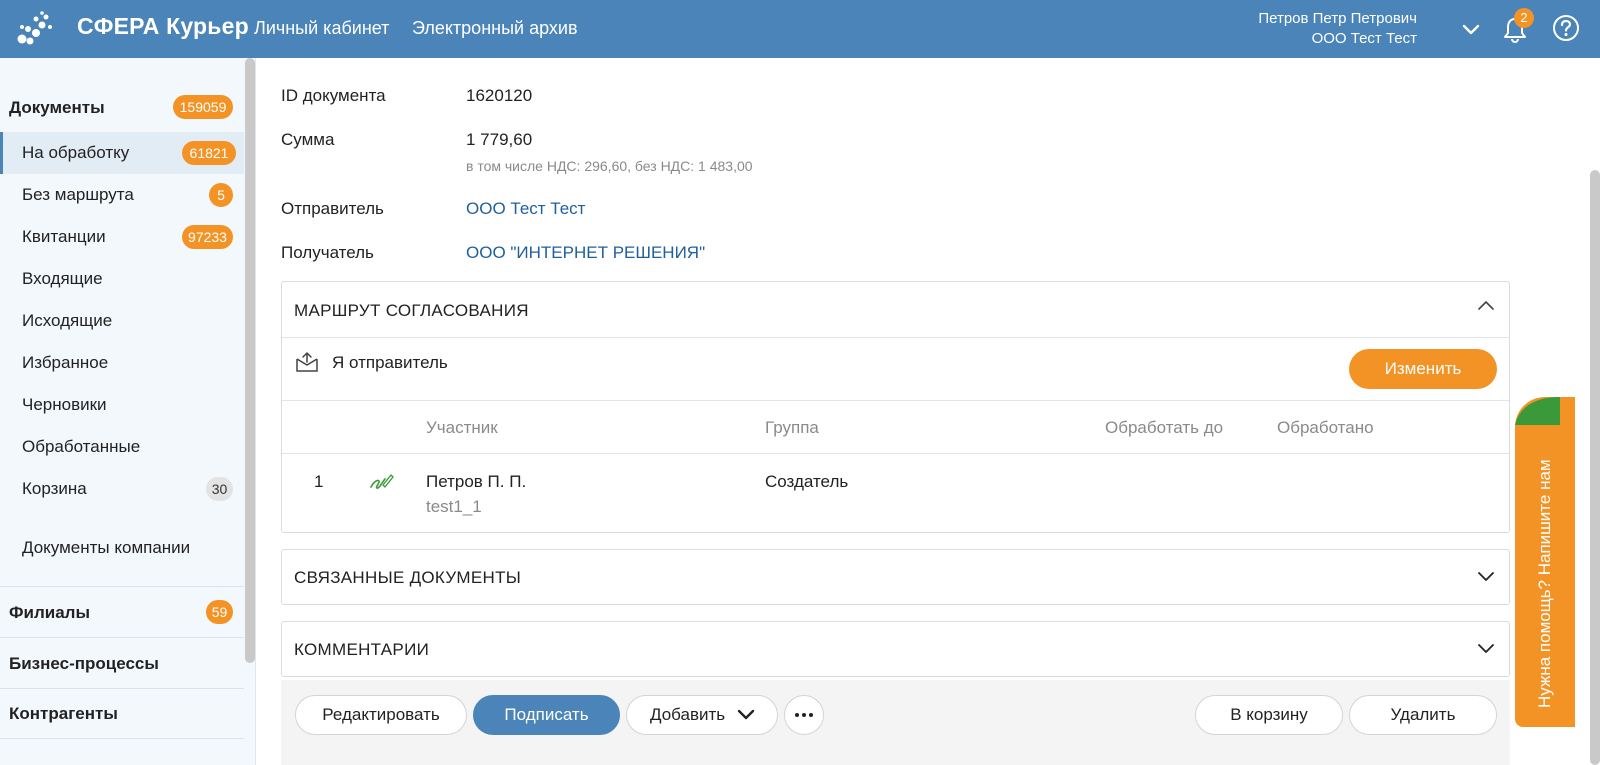 This screenshot has width=1600, height=765. Describe the element at coordinates (1269, 715) in the screenshot. I see `move-to-trash-button: В корзину` at that location.